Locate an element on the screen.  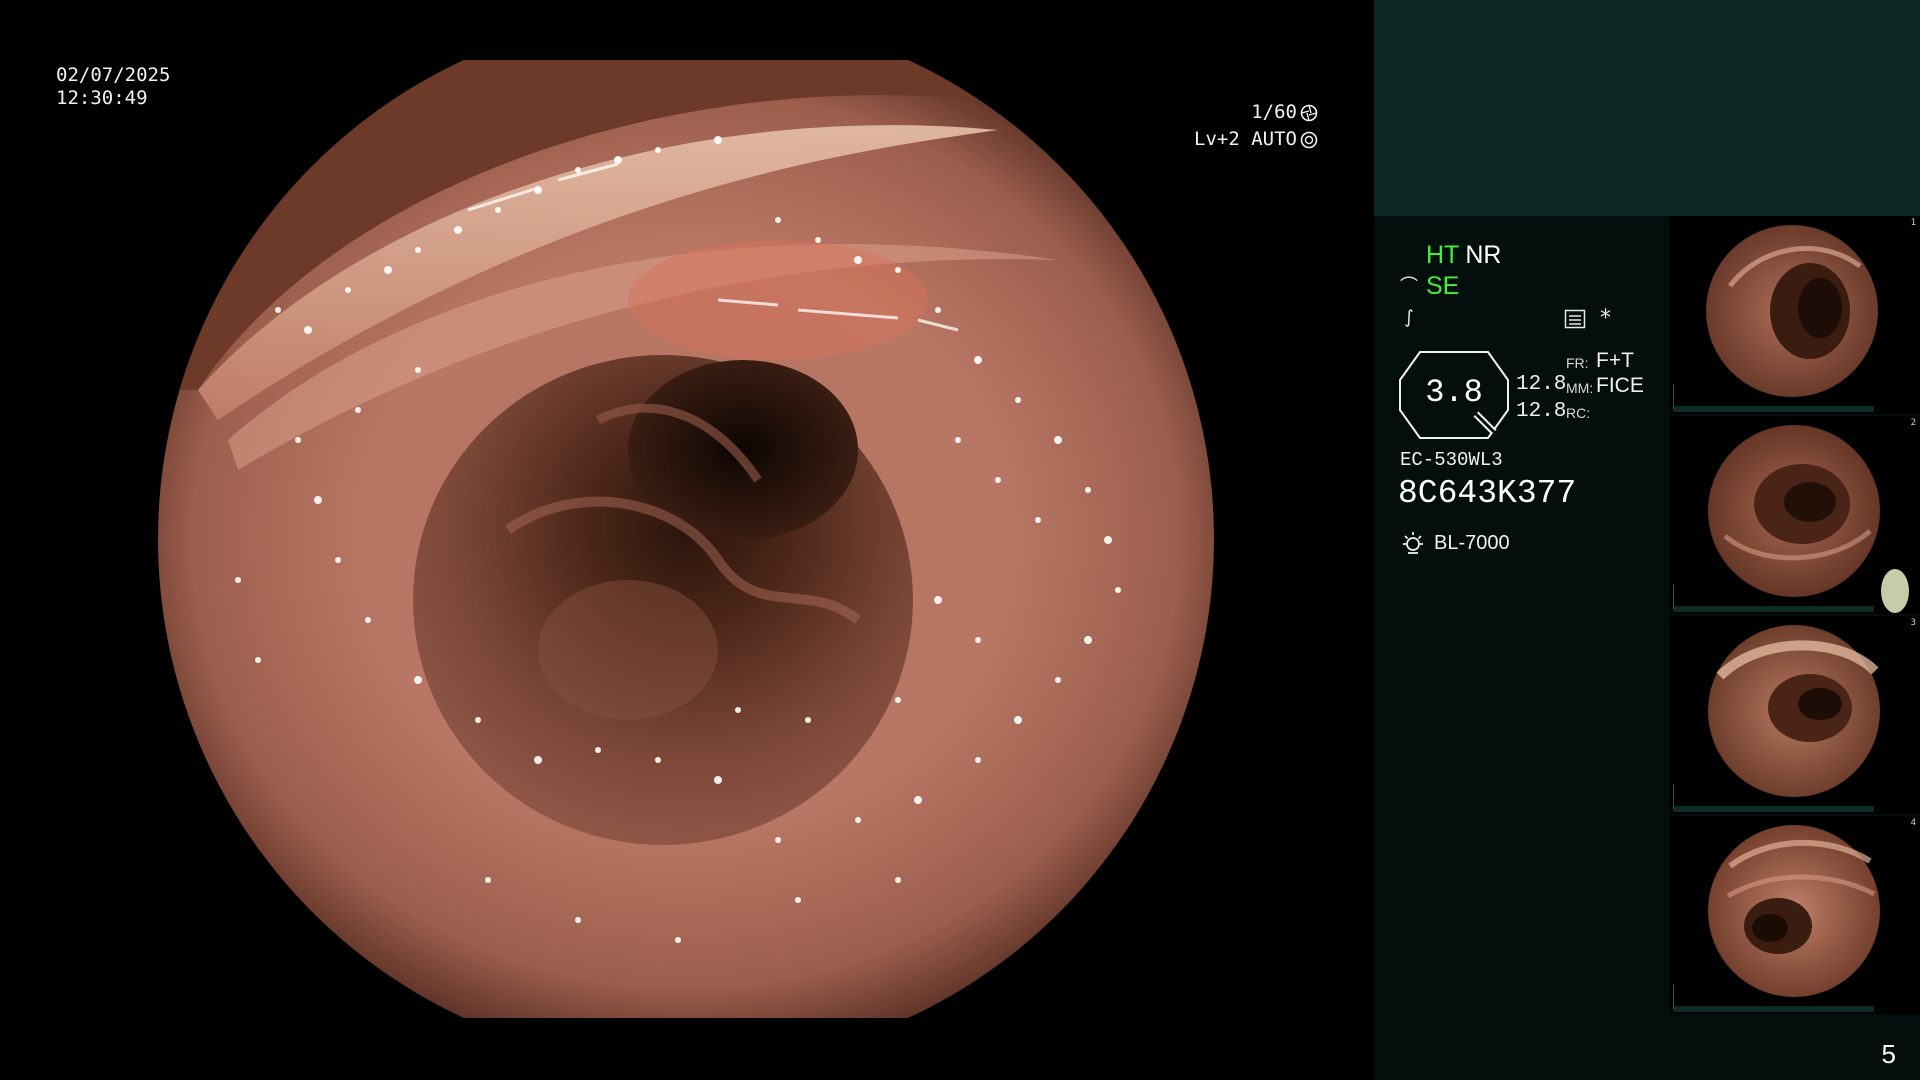
fr-label: FR: is located at coordinates (1577, 363).